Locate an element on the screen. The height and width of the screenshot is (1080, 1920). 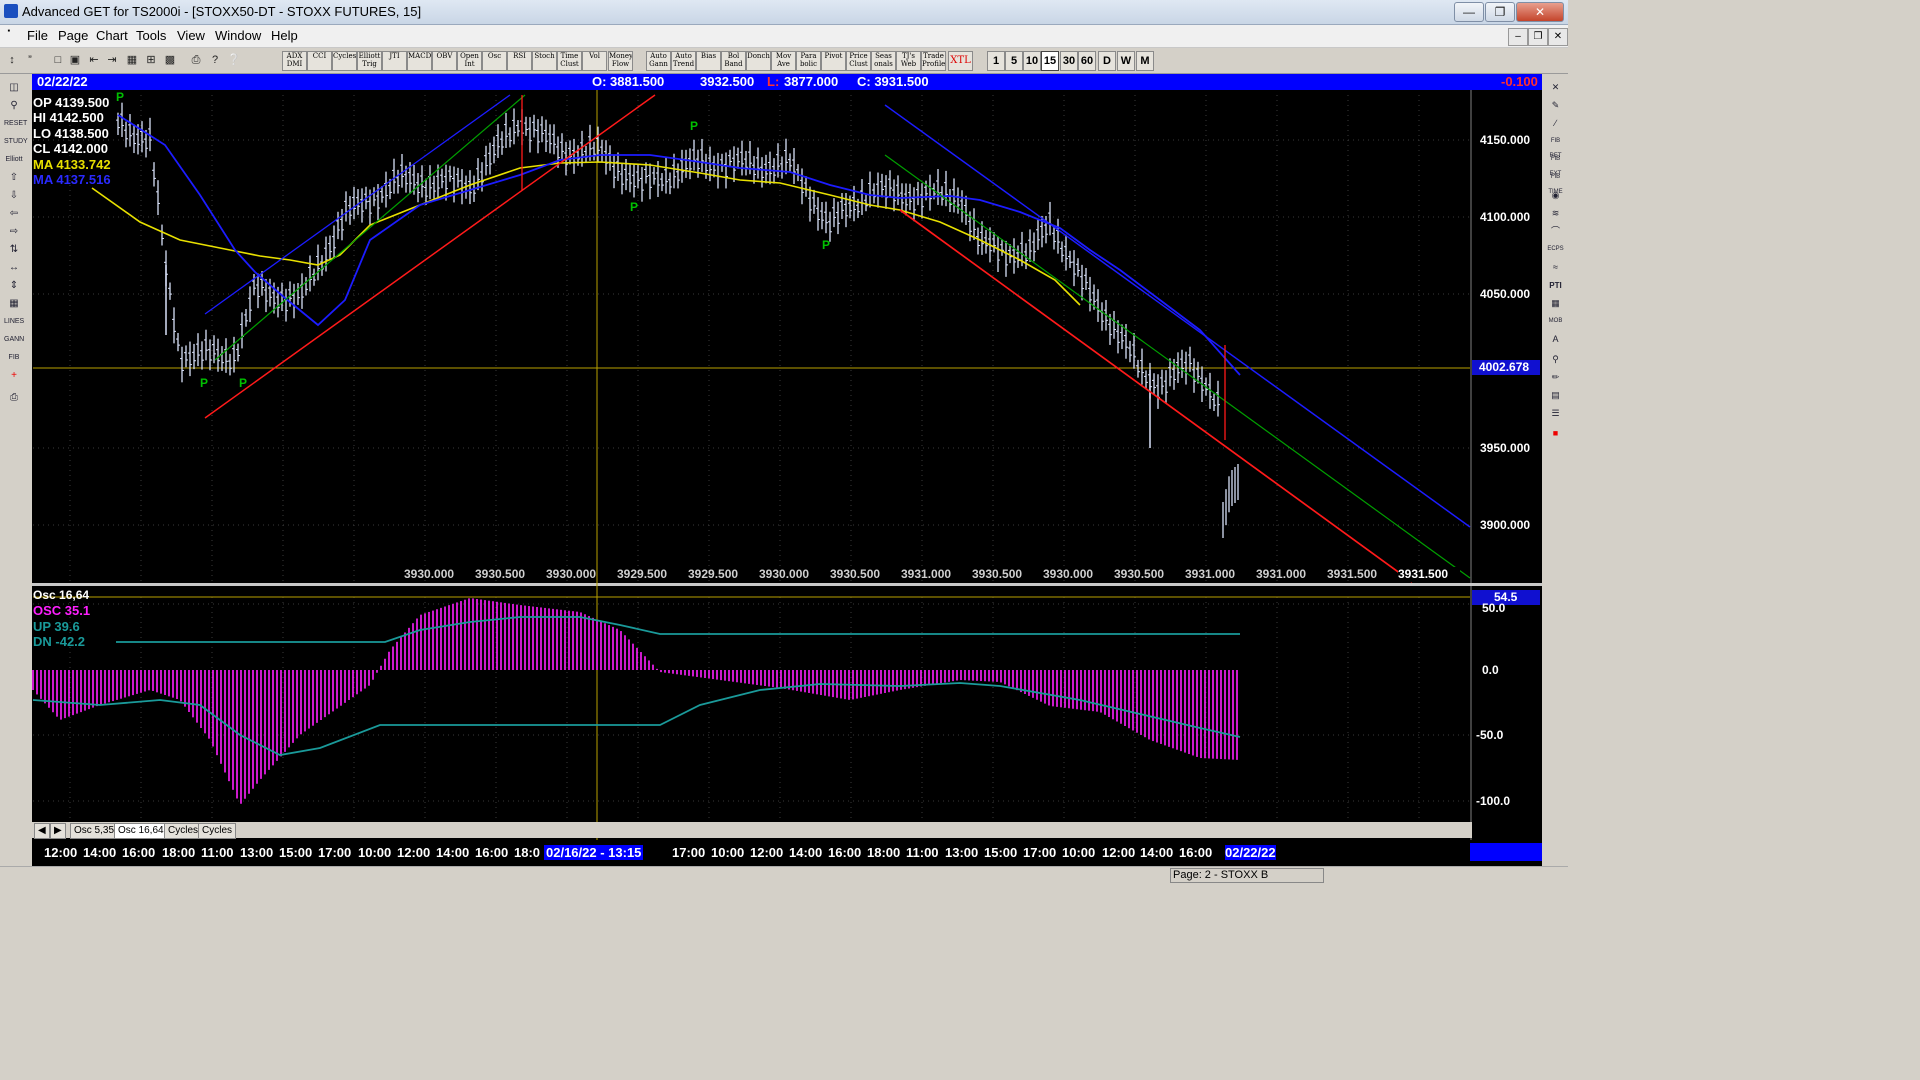
info-lo: LO 4138.500 is located at coordinates (71, 133).